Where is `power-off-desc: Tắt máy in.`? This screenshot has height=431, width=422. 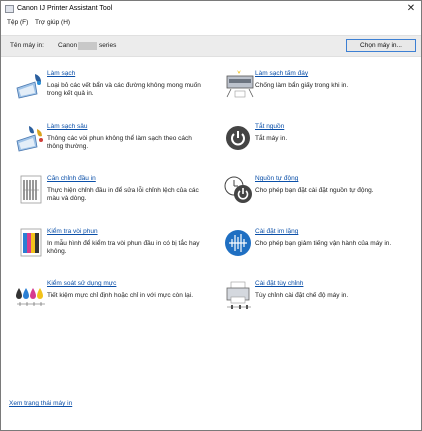
power-off-desc: Tắt máy in. is located at coordinates (271, 138).